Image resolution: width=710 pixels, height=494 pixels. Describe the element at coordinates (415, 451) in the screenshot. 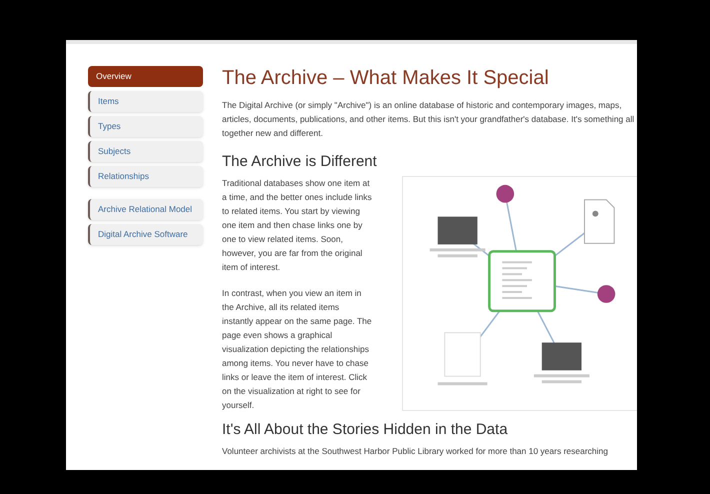

I see `body-paragraph: Volunteer archivists at the Southwest Harbor Public Library worked for more than 10 years researching` at that location.